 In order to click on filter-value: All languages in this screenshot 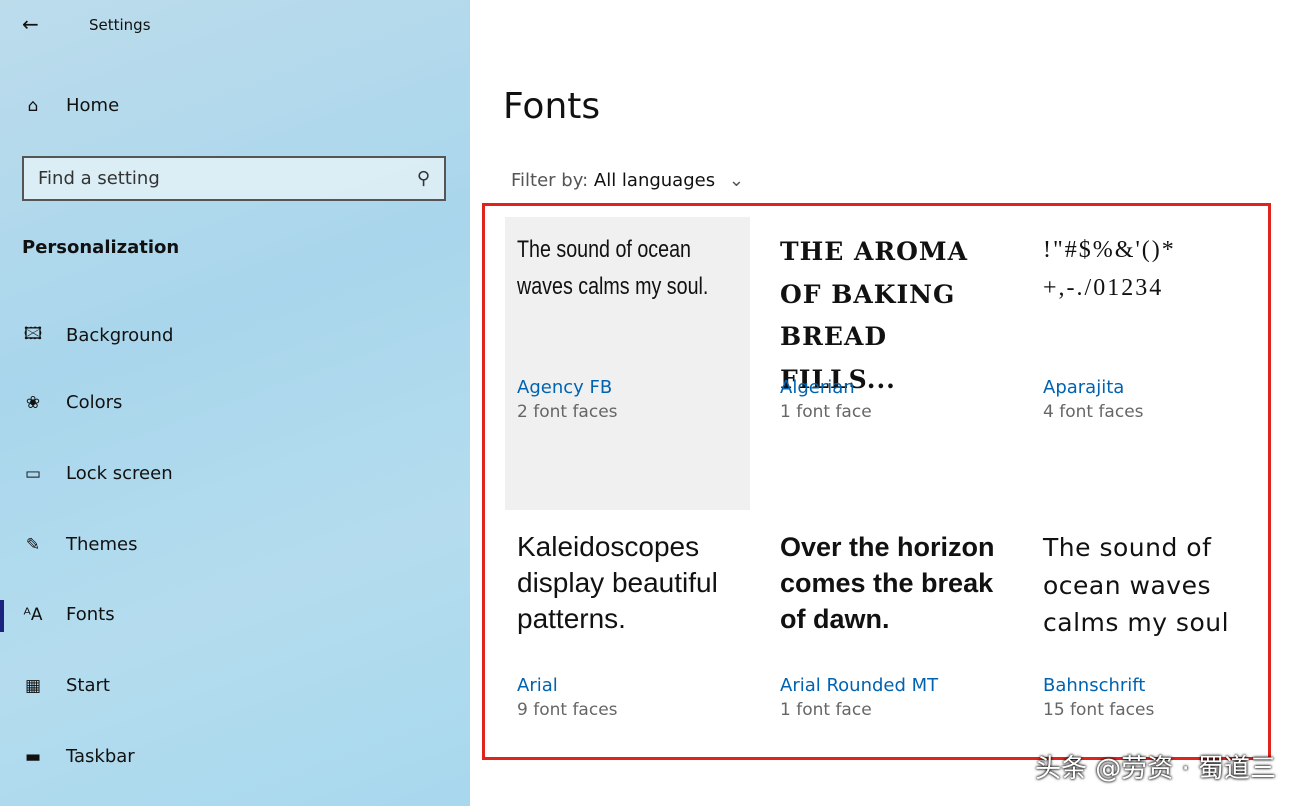, I will do `click(654, 180)`.